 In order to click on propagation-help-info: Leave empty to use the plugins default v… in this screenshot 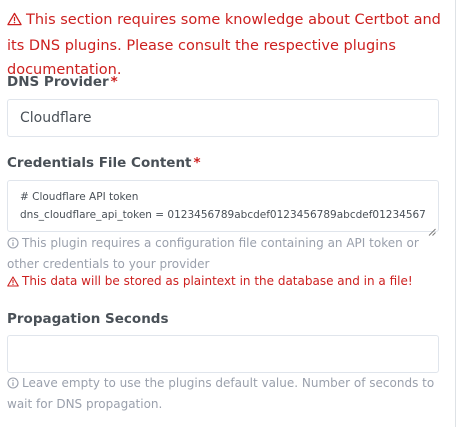, I will do `click(227, 394)`.